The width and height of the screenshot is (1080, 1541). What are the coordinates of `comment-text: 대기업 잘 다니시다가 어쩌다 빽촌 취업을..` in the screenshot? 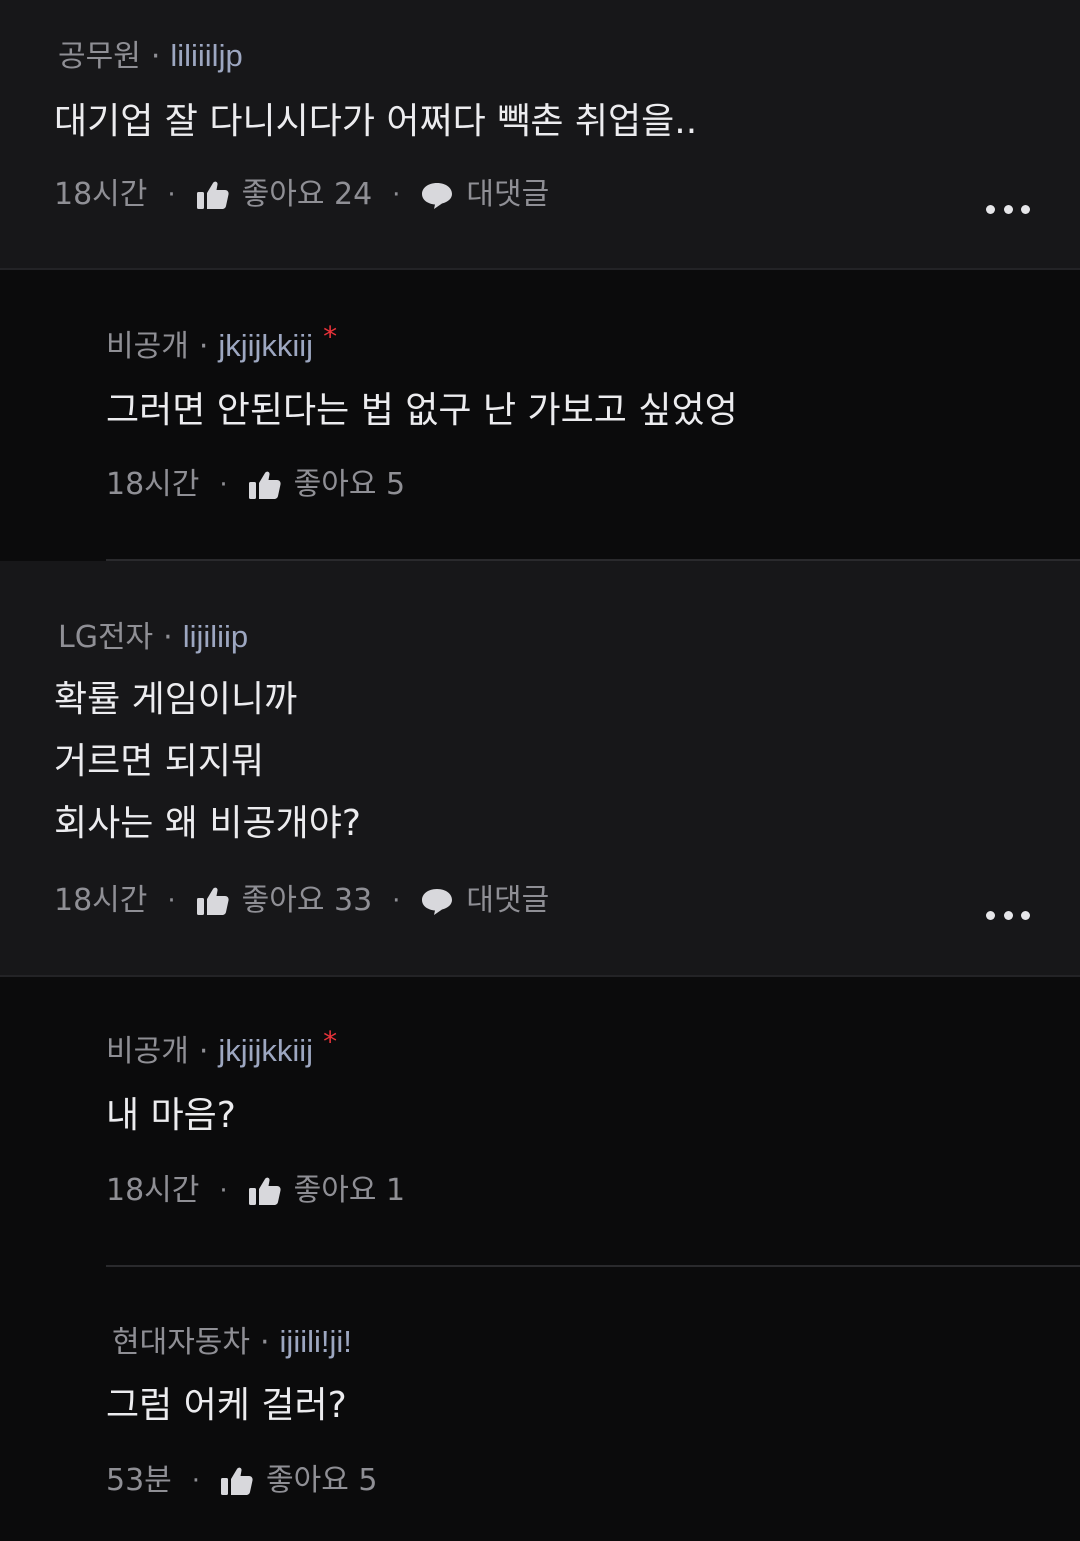 It's located at (375, 122).